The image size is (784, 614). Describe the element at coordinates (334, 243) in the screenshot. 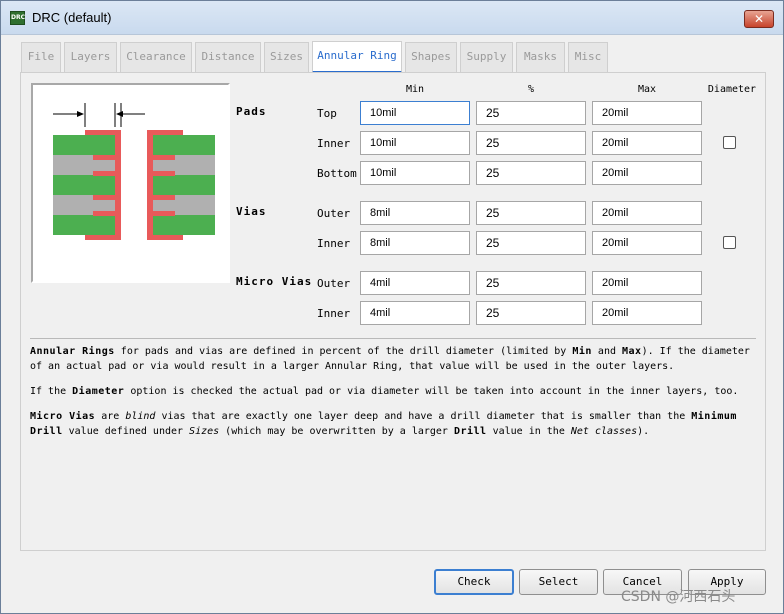

I see `vias-inner-label: Inner` at that location.